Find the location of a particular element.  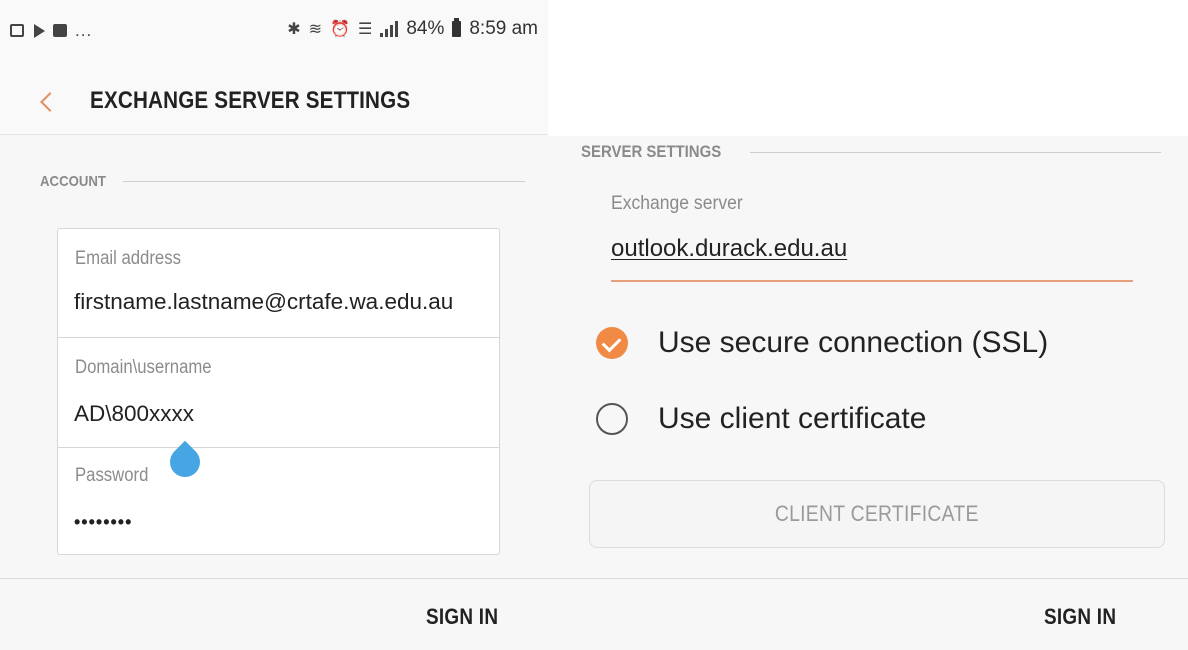

input-underline is located at coordinates (872, 281).